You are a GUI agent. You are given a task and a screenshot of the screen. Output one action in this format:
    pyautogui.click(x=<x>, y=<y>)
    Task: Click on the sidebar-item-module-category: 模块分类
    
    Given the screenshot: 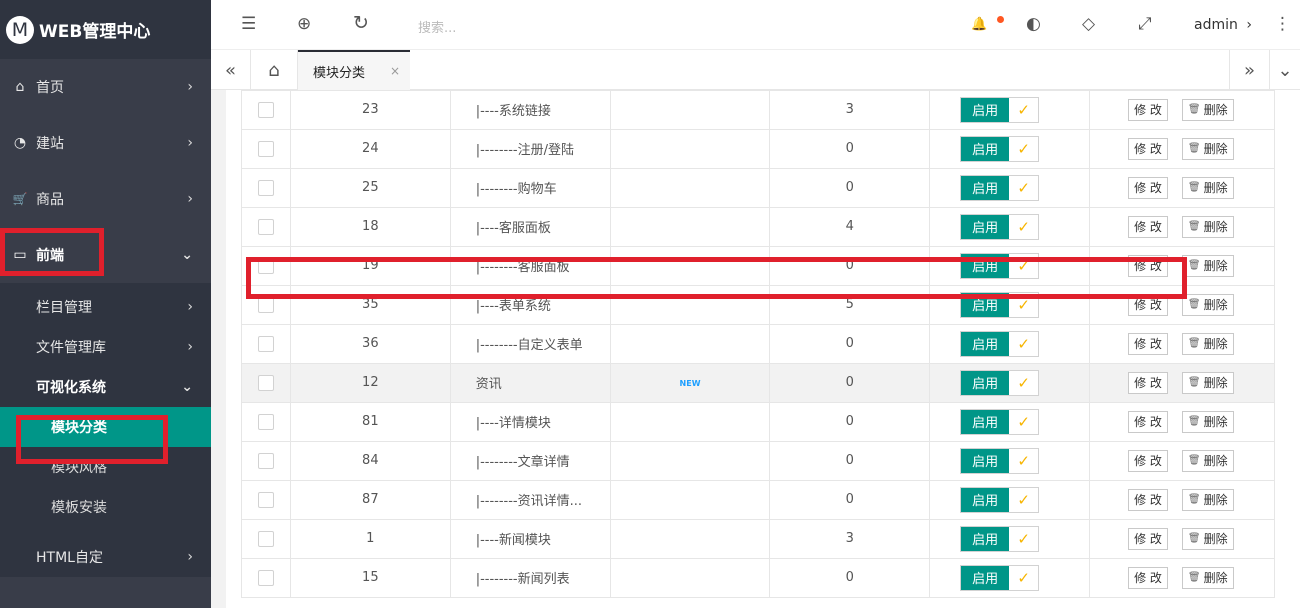 What is the action you would take?
    pyautogui.click(x=105, y=427)
    